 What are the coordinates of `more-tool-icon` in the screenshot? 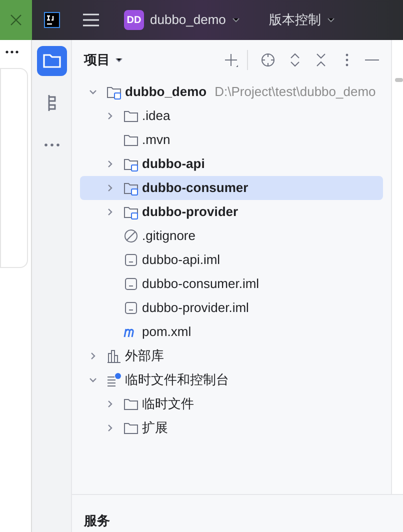 It's located at (52, 145).